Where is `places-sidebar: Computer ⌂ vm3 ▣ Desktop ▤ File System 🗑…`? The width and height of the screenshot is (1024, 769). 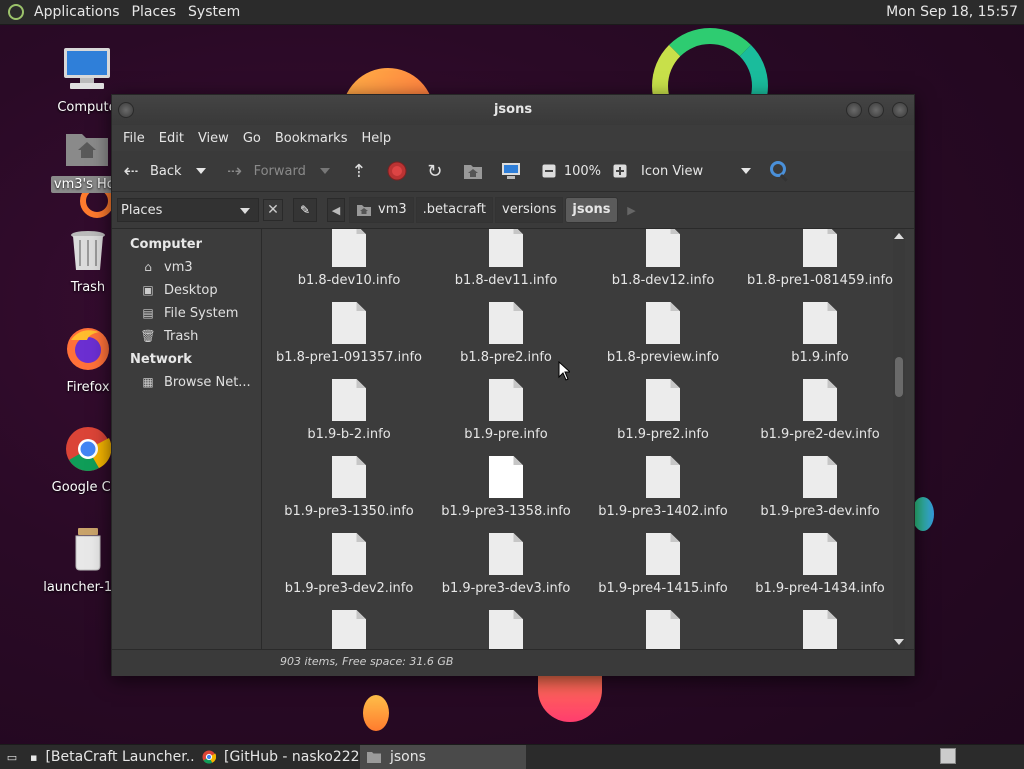
places-sidebar: Computer ⌂ vm3 ▣ Desktop ▤ File System 🗑… is located at coordinates (187, 439).